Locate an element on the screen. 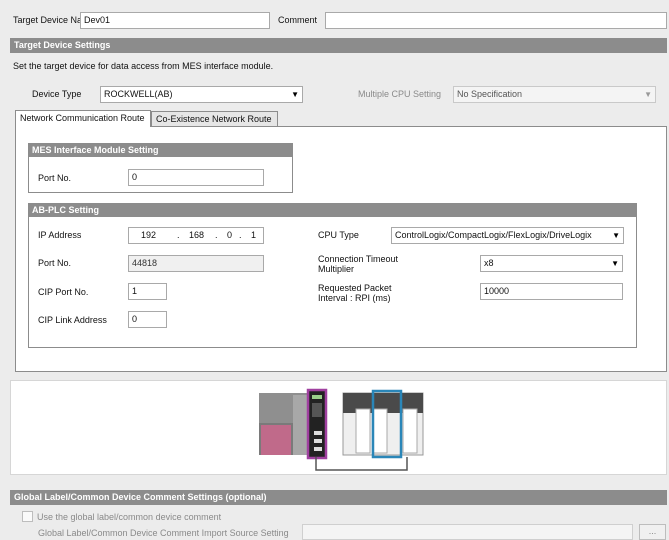 The width and height of the screenshot is (669, 540). ip-octet-1: 192 is located at coordinates (149, 235).